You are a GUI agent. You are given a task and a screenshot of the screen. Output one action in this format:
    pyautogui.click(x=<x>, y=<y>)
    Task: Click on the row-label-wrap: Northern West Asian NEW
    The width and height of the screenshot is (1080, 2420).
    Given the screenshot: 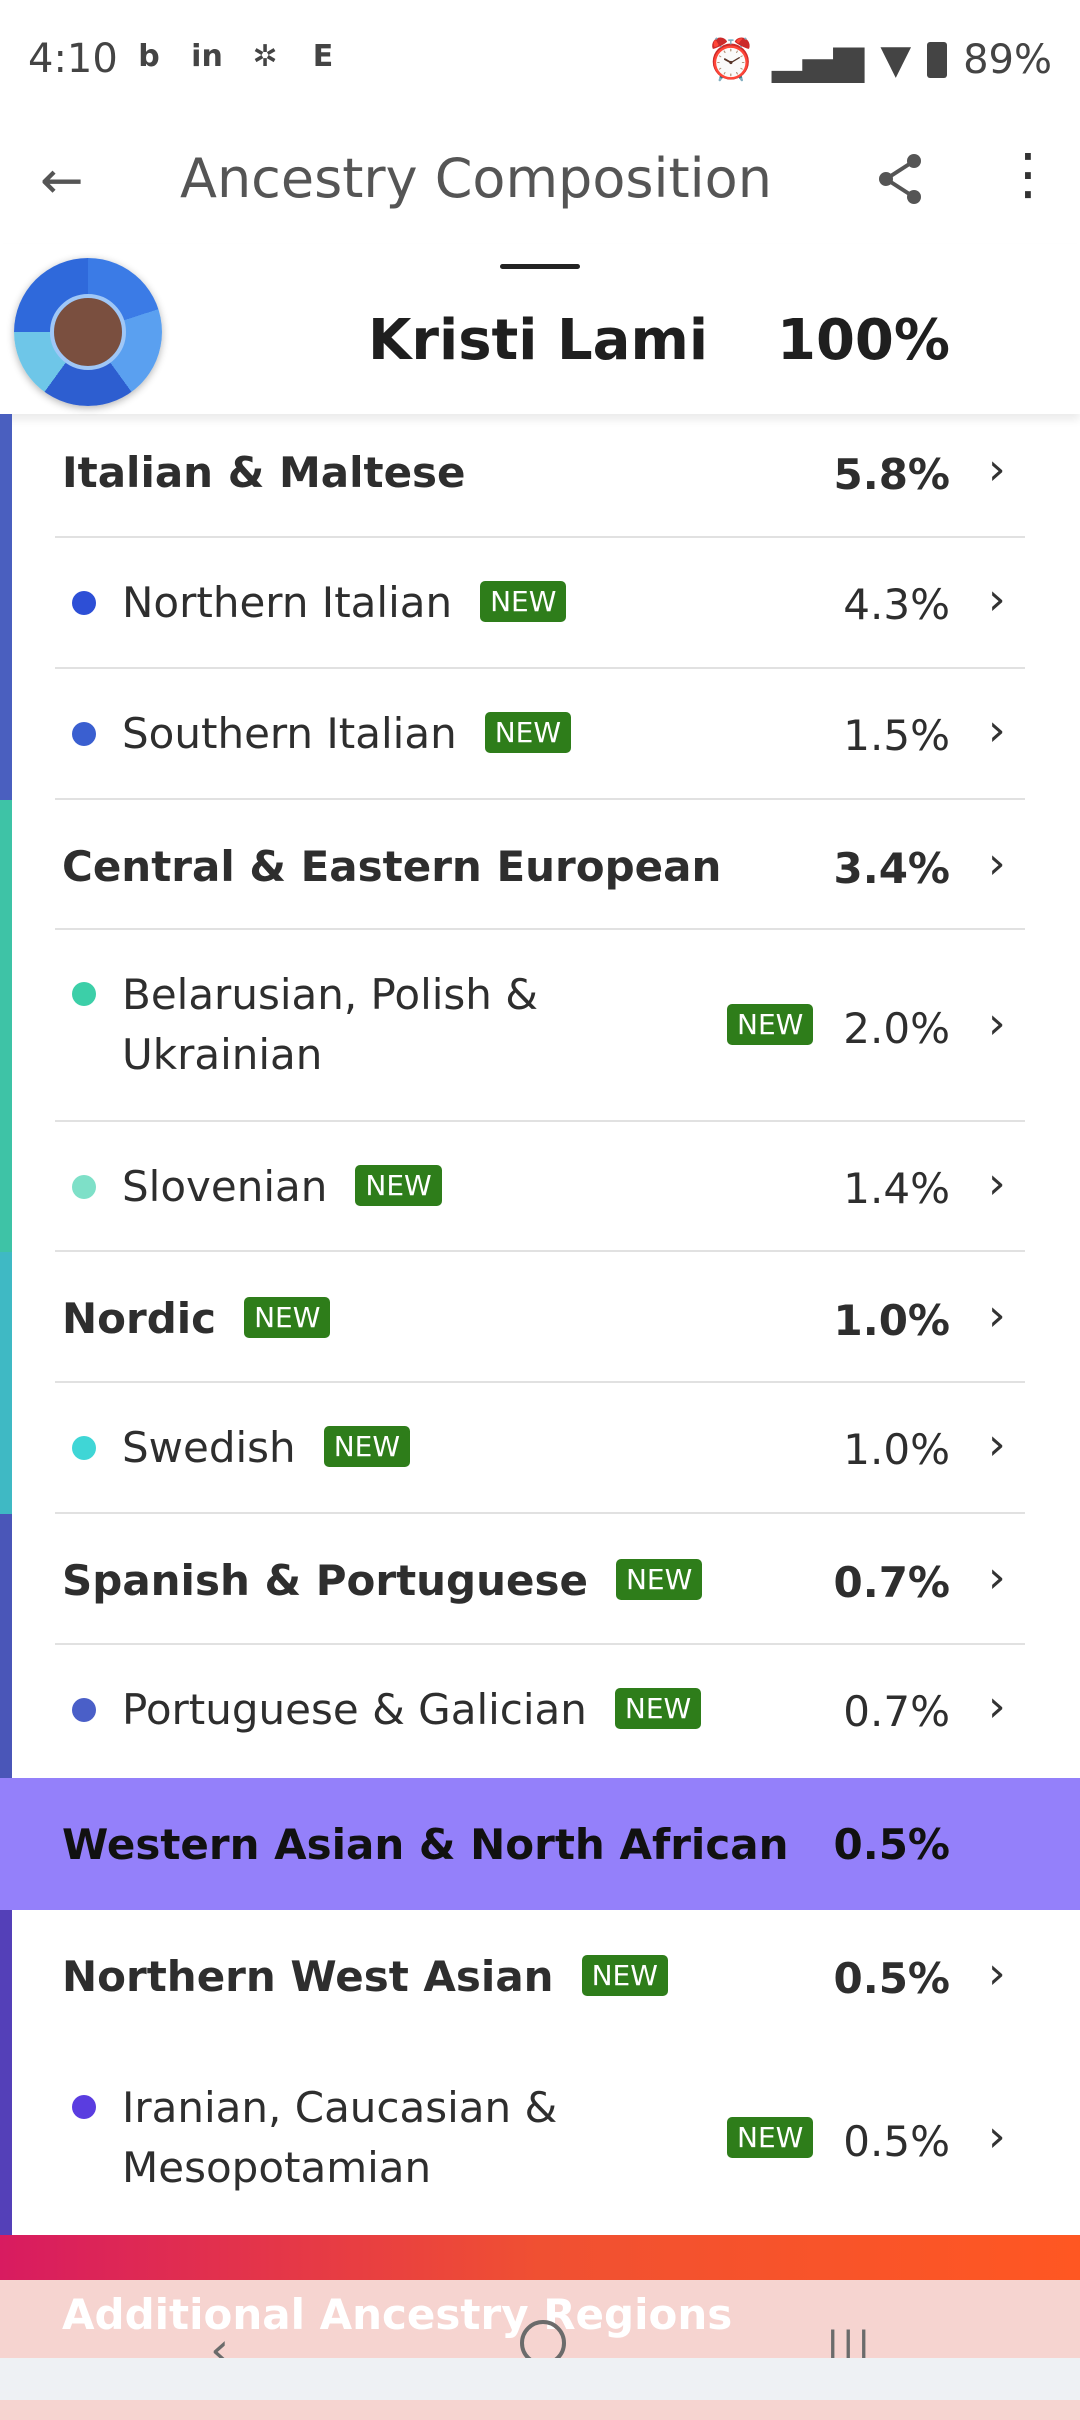 What is the action you would take?
    pyautogui.click(x=365, y=1976)
    